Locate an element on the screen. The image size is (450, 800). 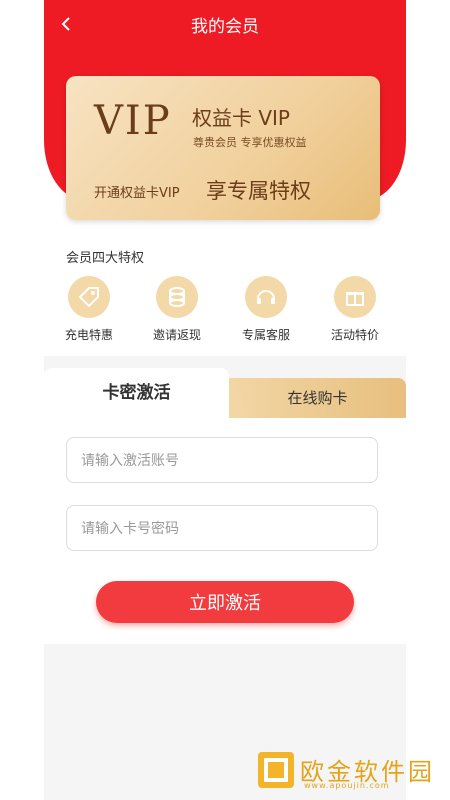
tag-icon is located at coordinates (89, 297).